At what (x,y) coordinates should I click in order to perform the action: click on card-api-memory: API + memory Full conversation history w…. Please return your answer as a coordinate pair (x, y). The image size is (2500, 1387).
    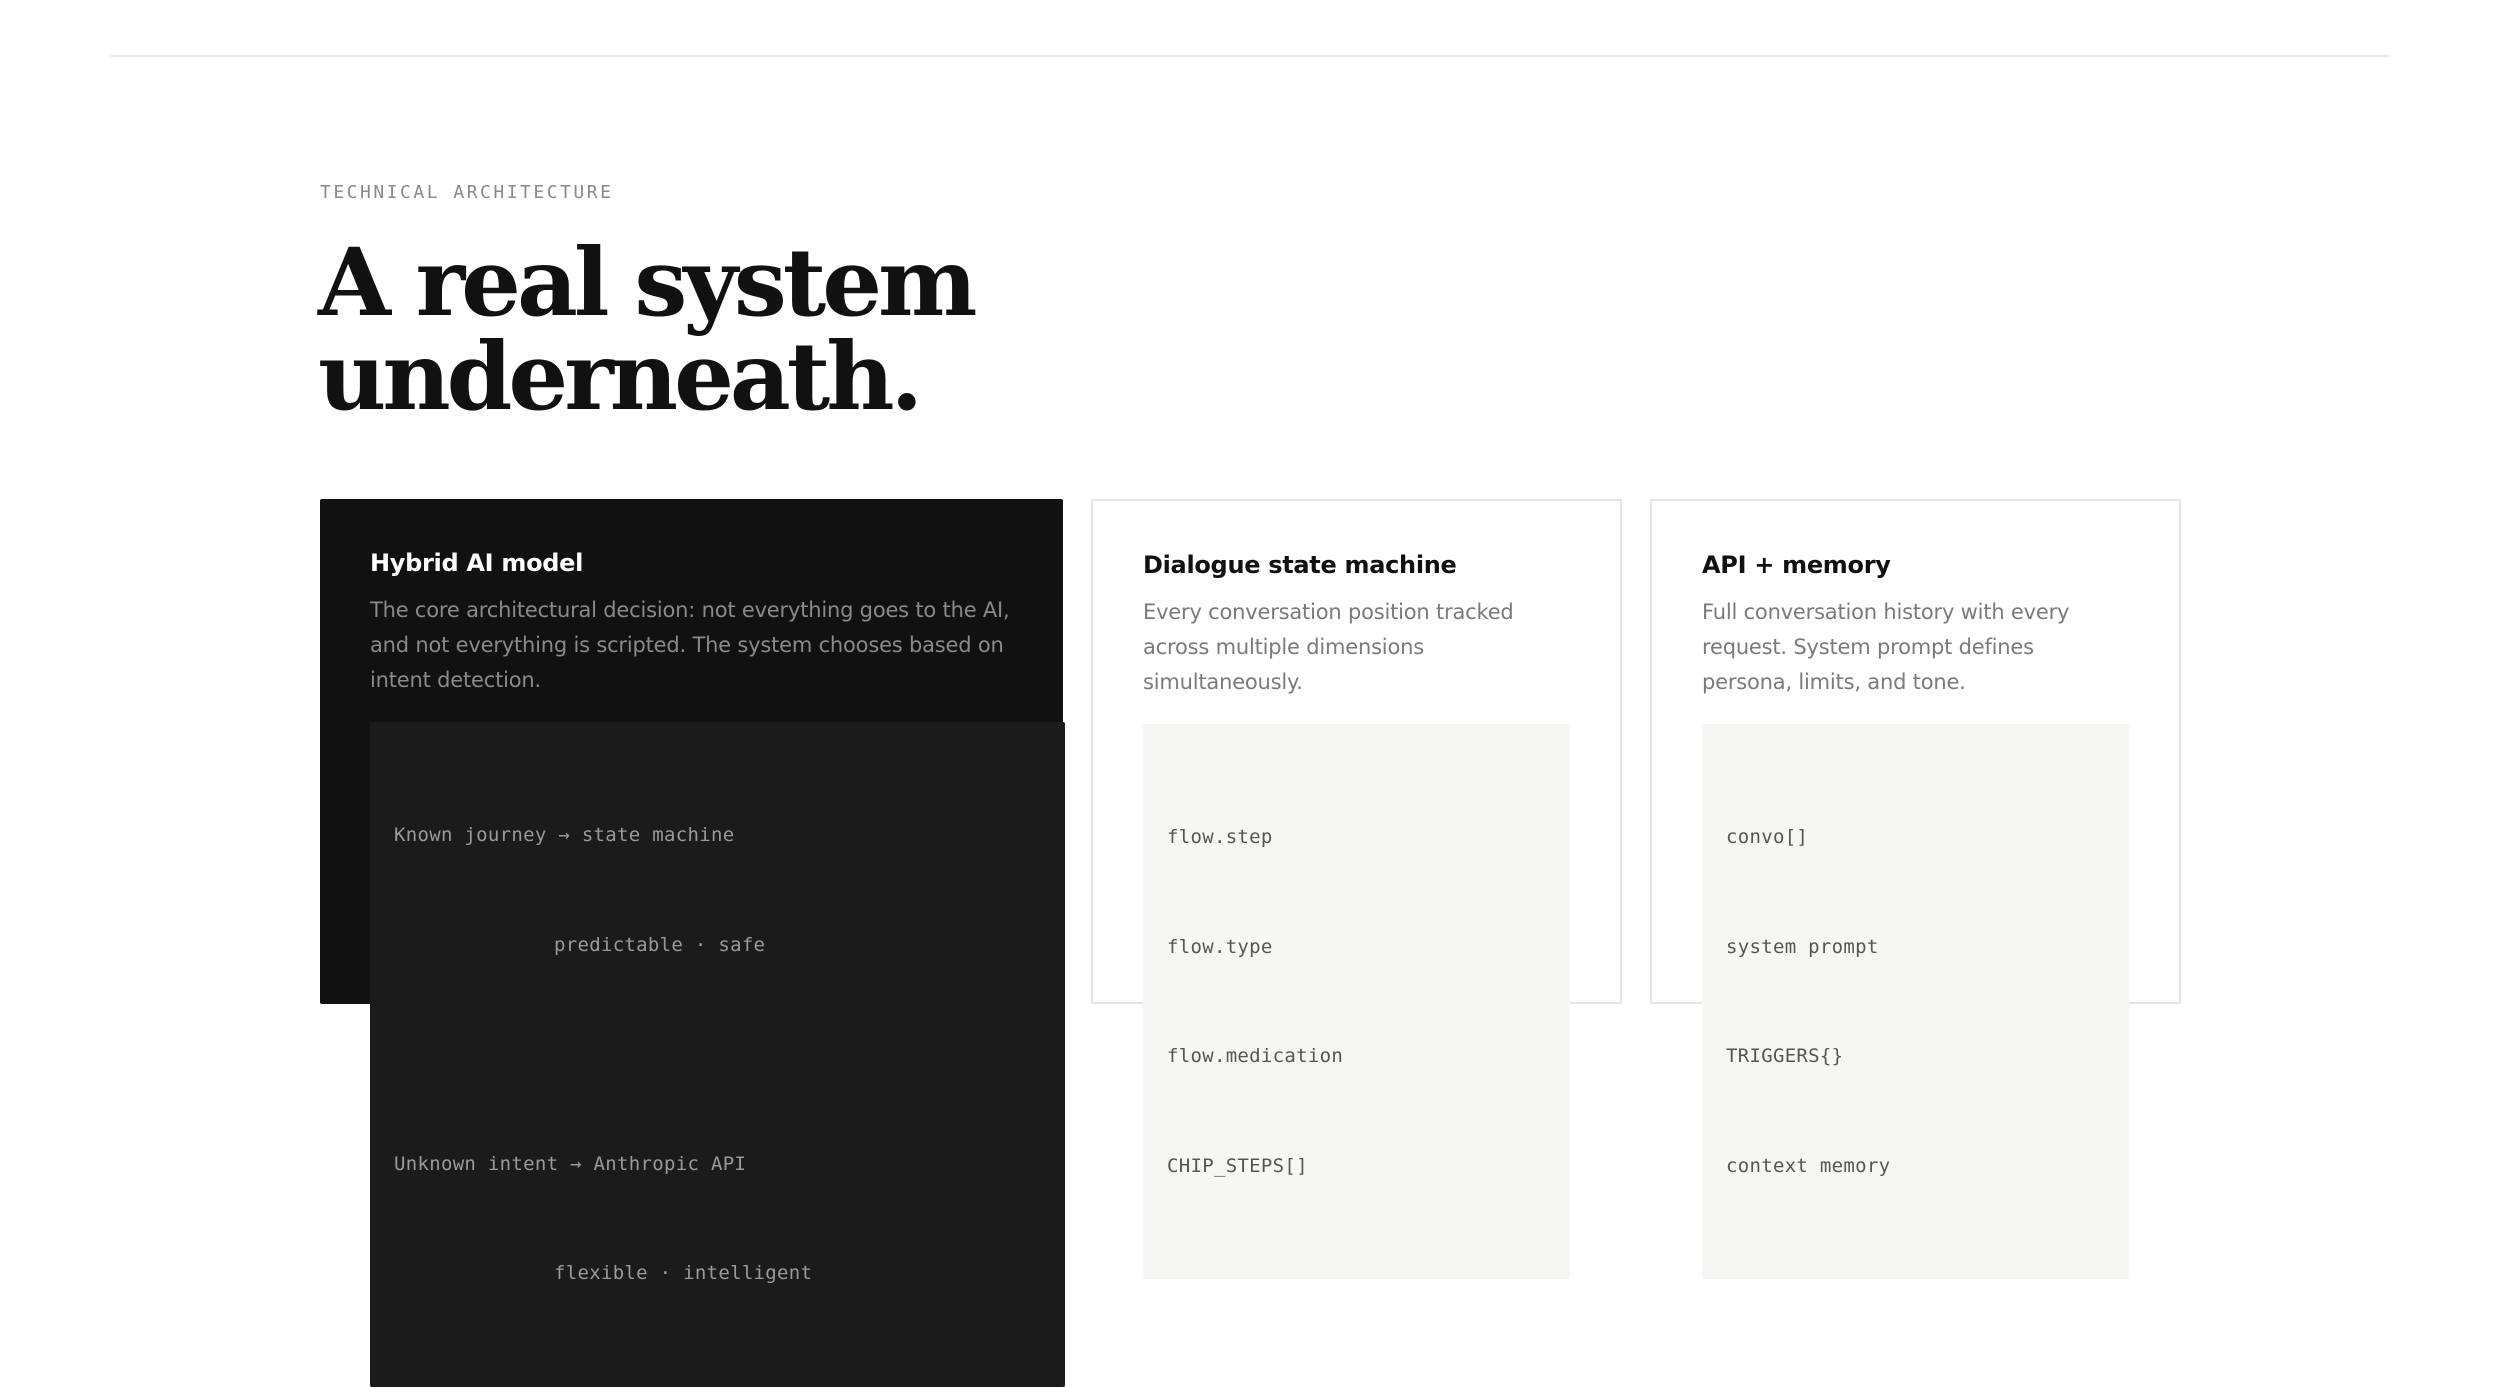
    Looking at the image, I should click on (1915, 889).